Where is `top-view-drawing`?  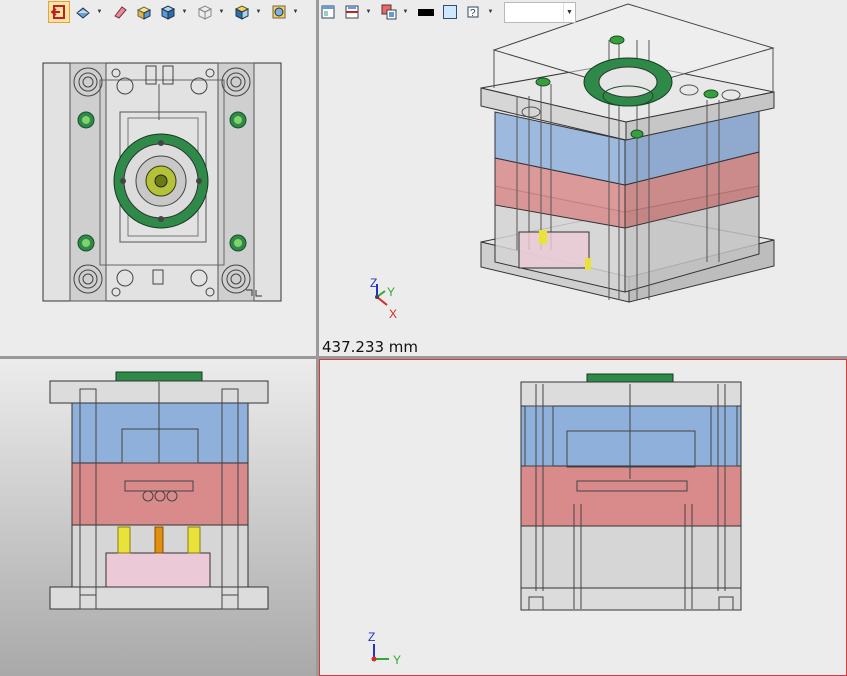 top-view-drawing is located at coordinates (162, 182).